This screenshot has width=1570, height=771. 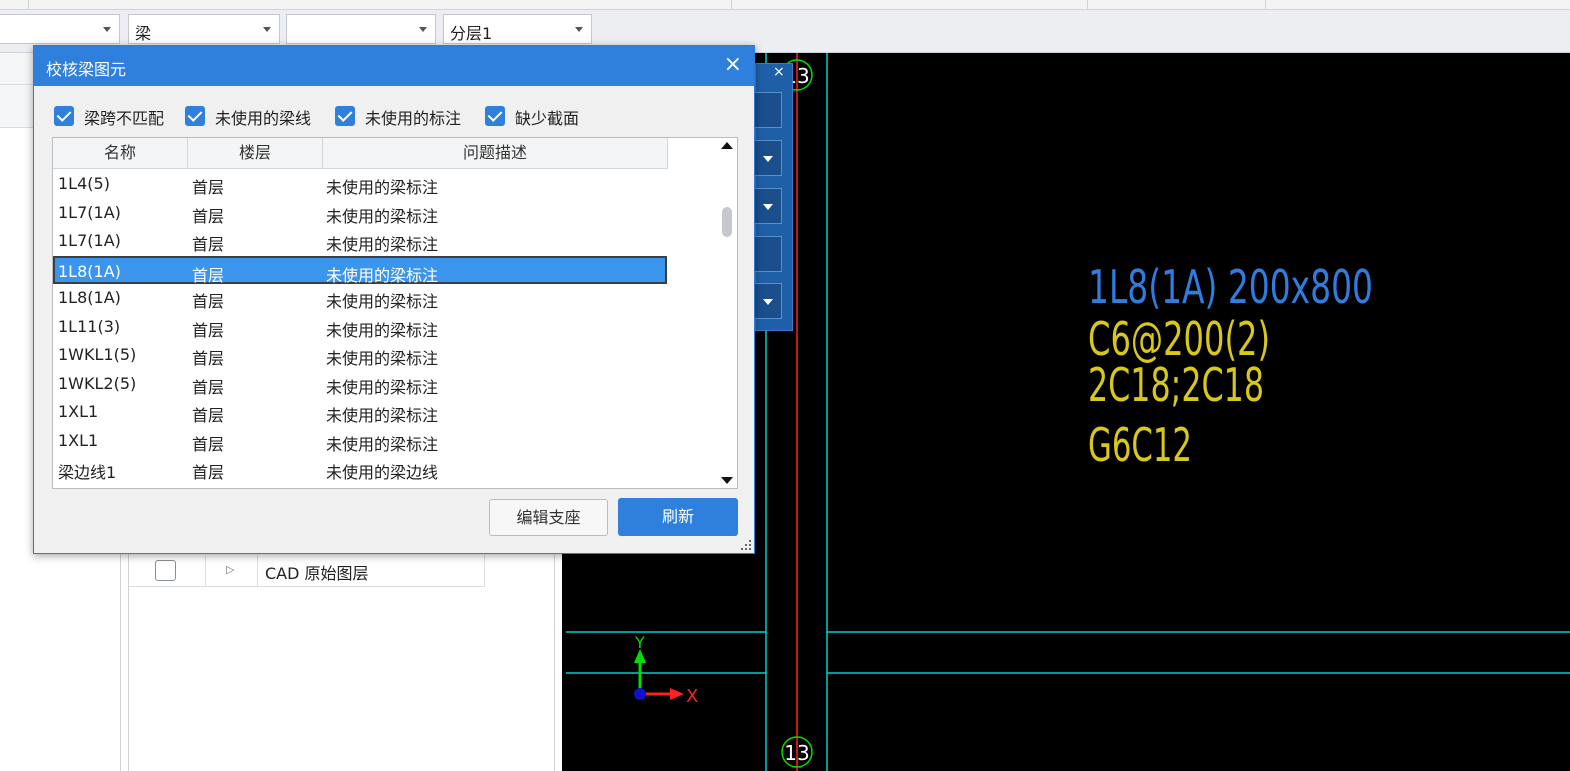 I want to click on panel-divider, so click(x=120, y=662).